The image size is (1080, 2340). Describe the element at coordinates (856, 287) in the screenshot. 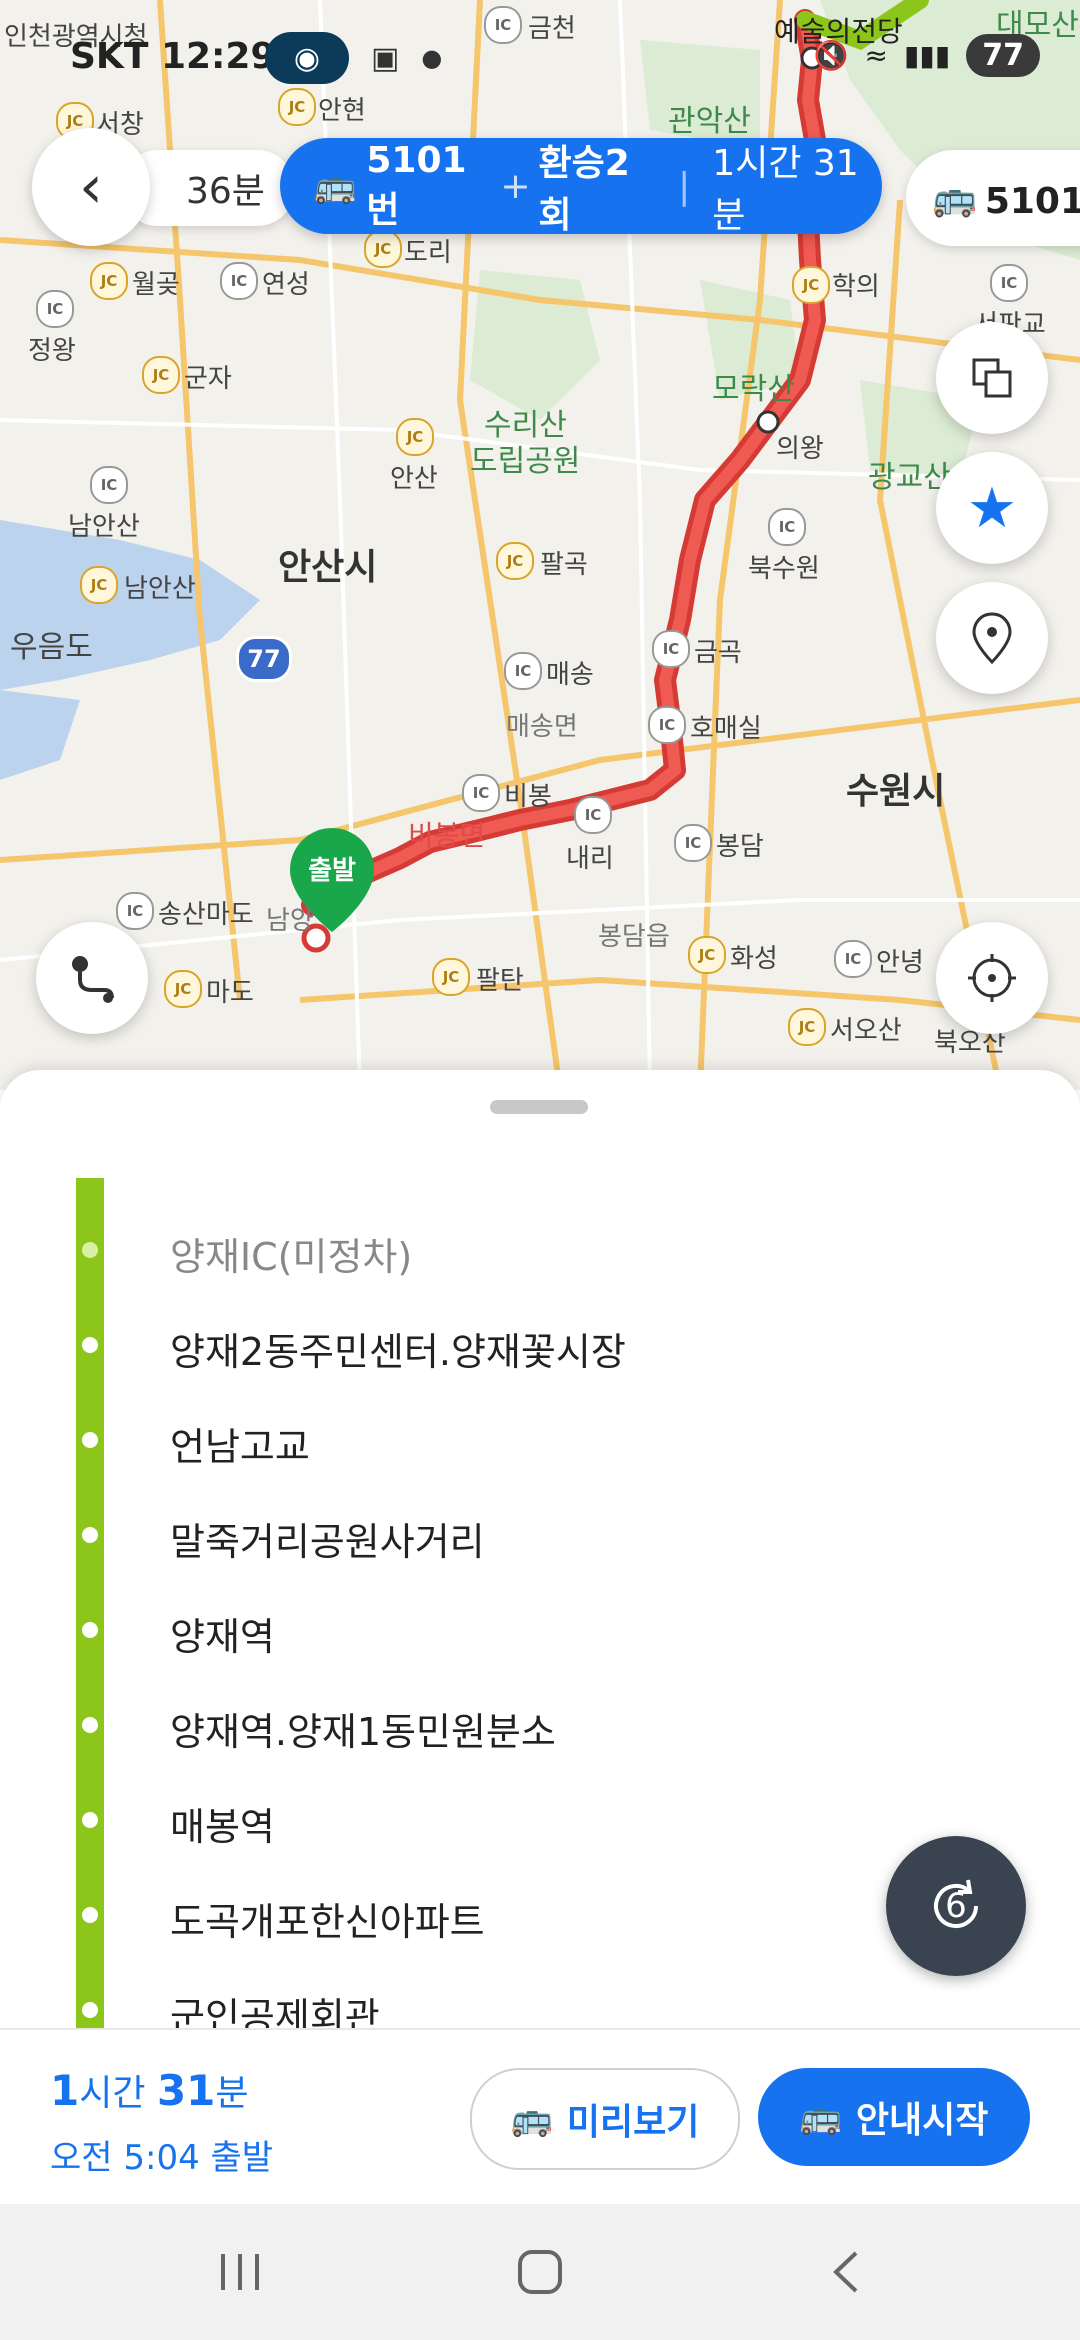

I see `map-label: 학의` at that location.